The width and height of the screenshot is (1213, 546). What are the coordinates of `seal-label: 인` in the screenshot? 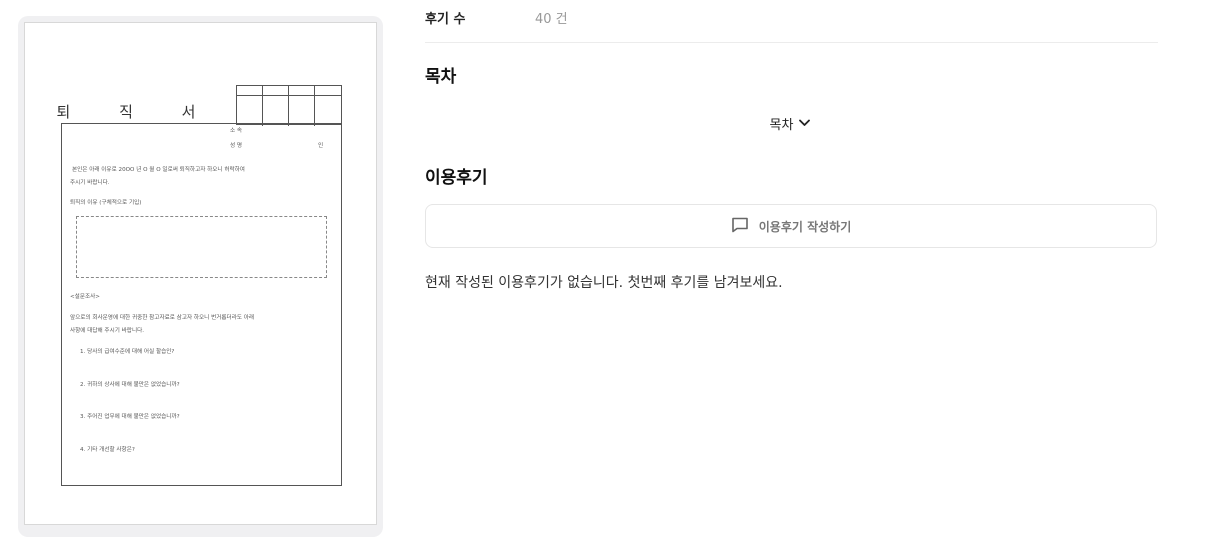 It's located at (321, 146).